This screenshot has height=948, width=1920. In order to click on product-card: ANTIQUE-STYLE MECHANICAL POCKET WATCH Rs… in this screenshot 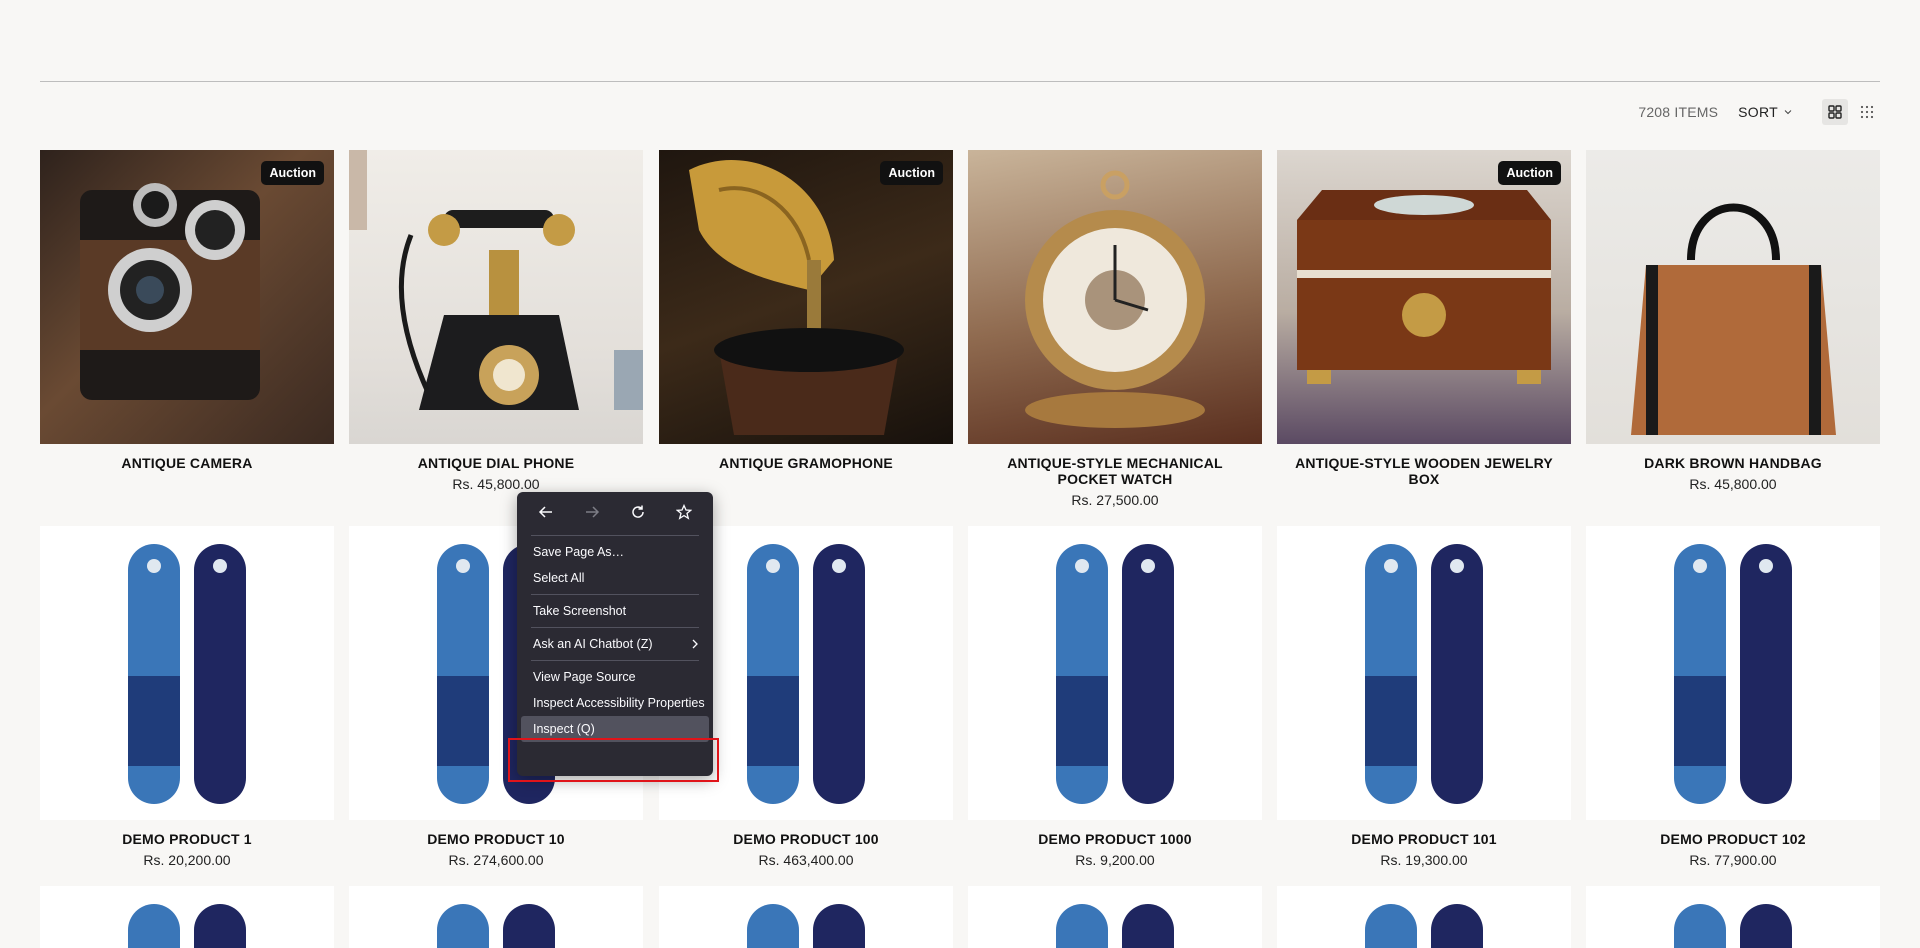, I will do `click(1115, 329)`.